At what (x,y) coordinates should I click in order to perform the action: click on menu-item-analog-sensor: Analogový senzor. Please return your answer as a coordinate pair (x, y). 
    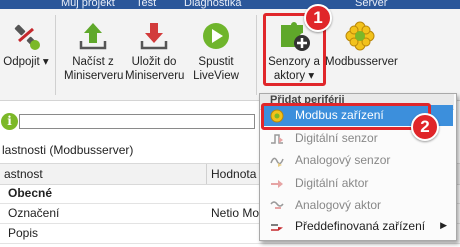
    Looking at the image, I should click on (358, 160).